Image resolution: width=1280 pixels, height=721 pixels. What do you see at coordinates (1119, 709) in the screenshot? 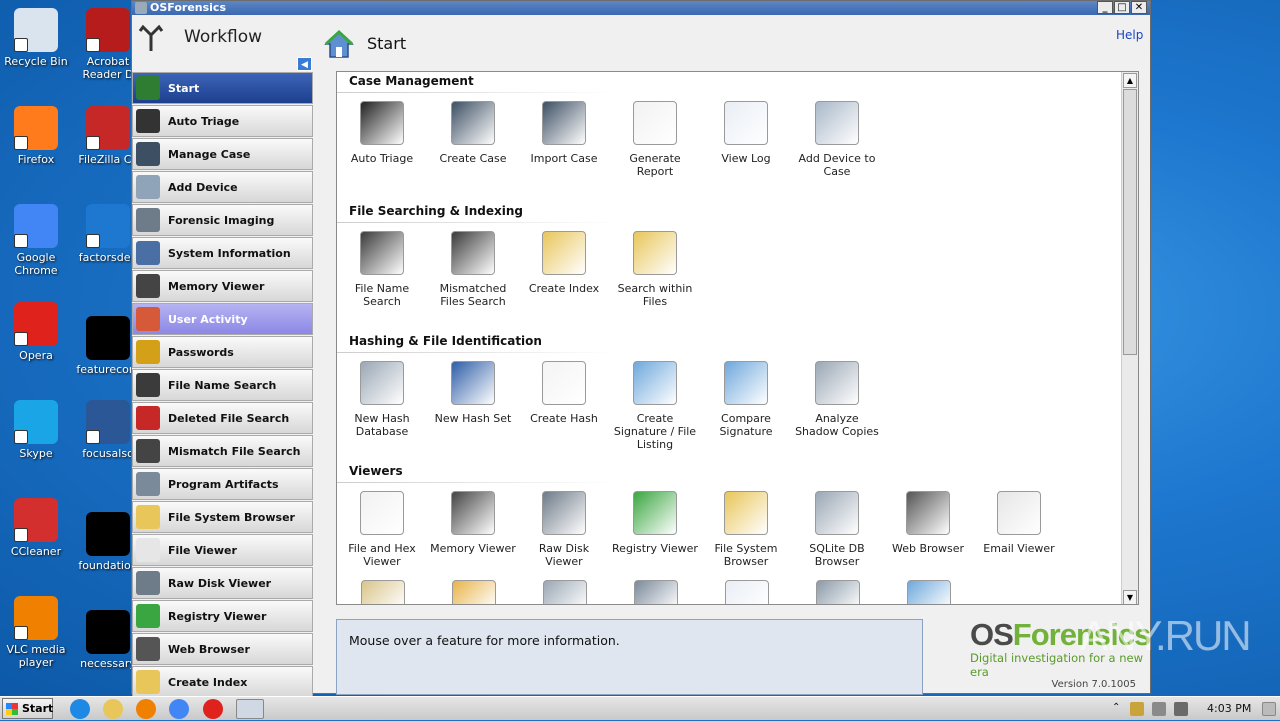
I see `tray-expand-icon: ⌃` at bounding box center [1119, 709].